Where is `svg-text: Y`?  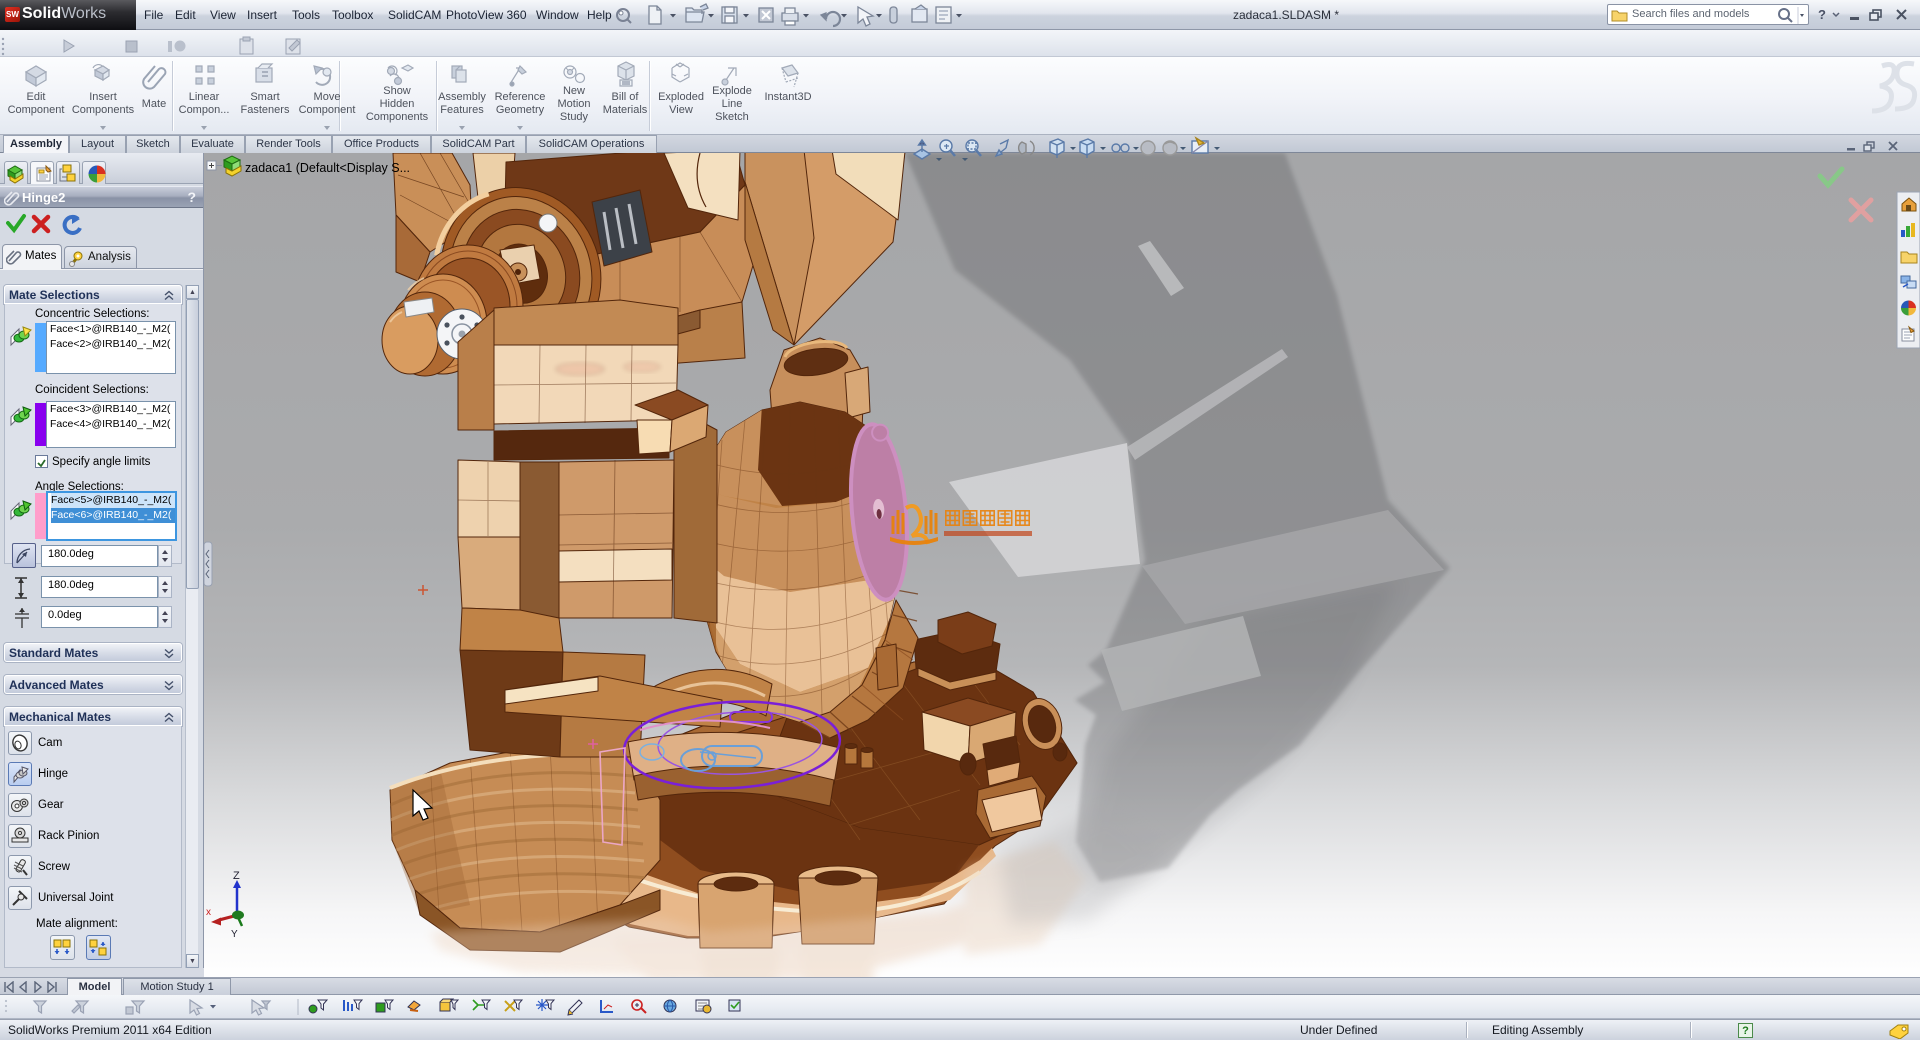
svg-text: Y is located at coordinates (234, 934).